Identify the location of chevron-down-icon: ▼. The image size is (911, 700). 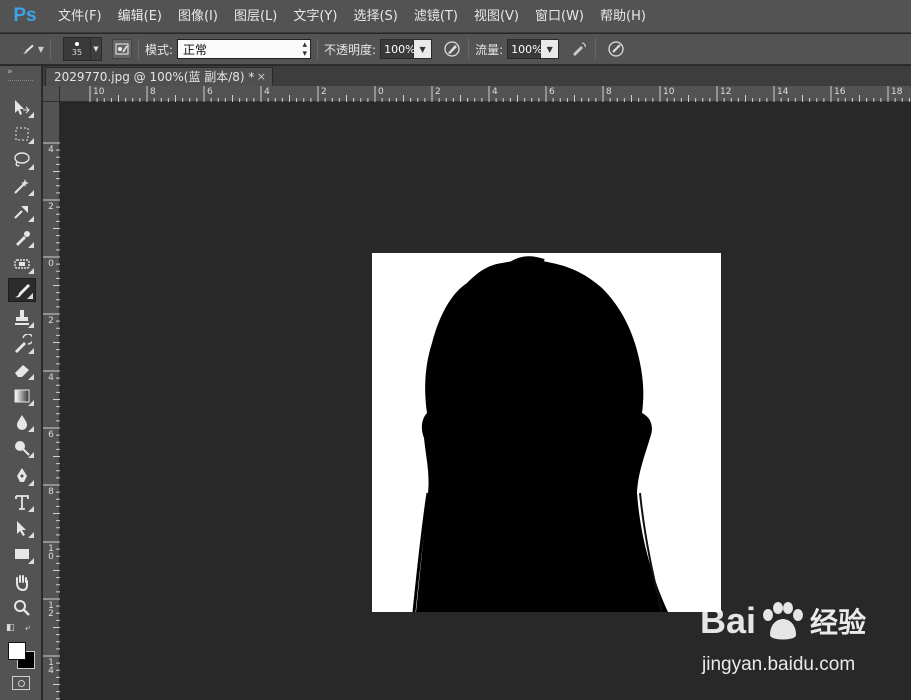
(40, 49).